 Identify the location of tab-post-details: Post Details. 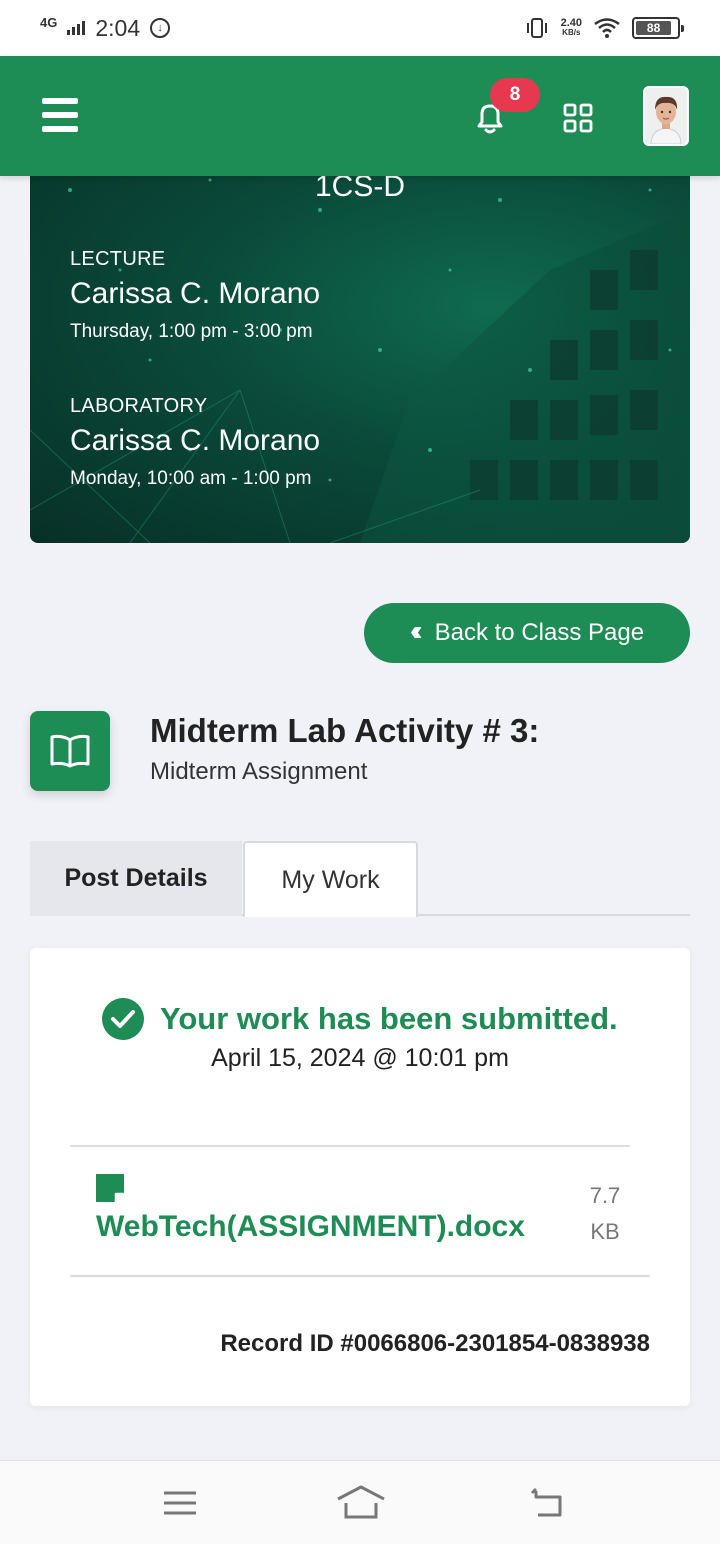
(136, 878).